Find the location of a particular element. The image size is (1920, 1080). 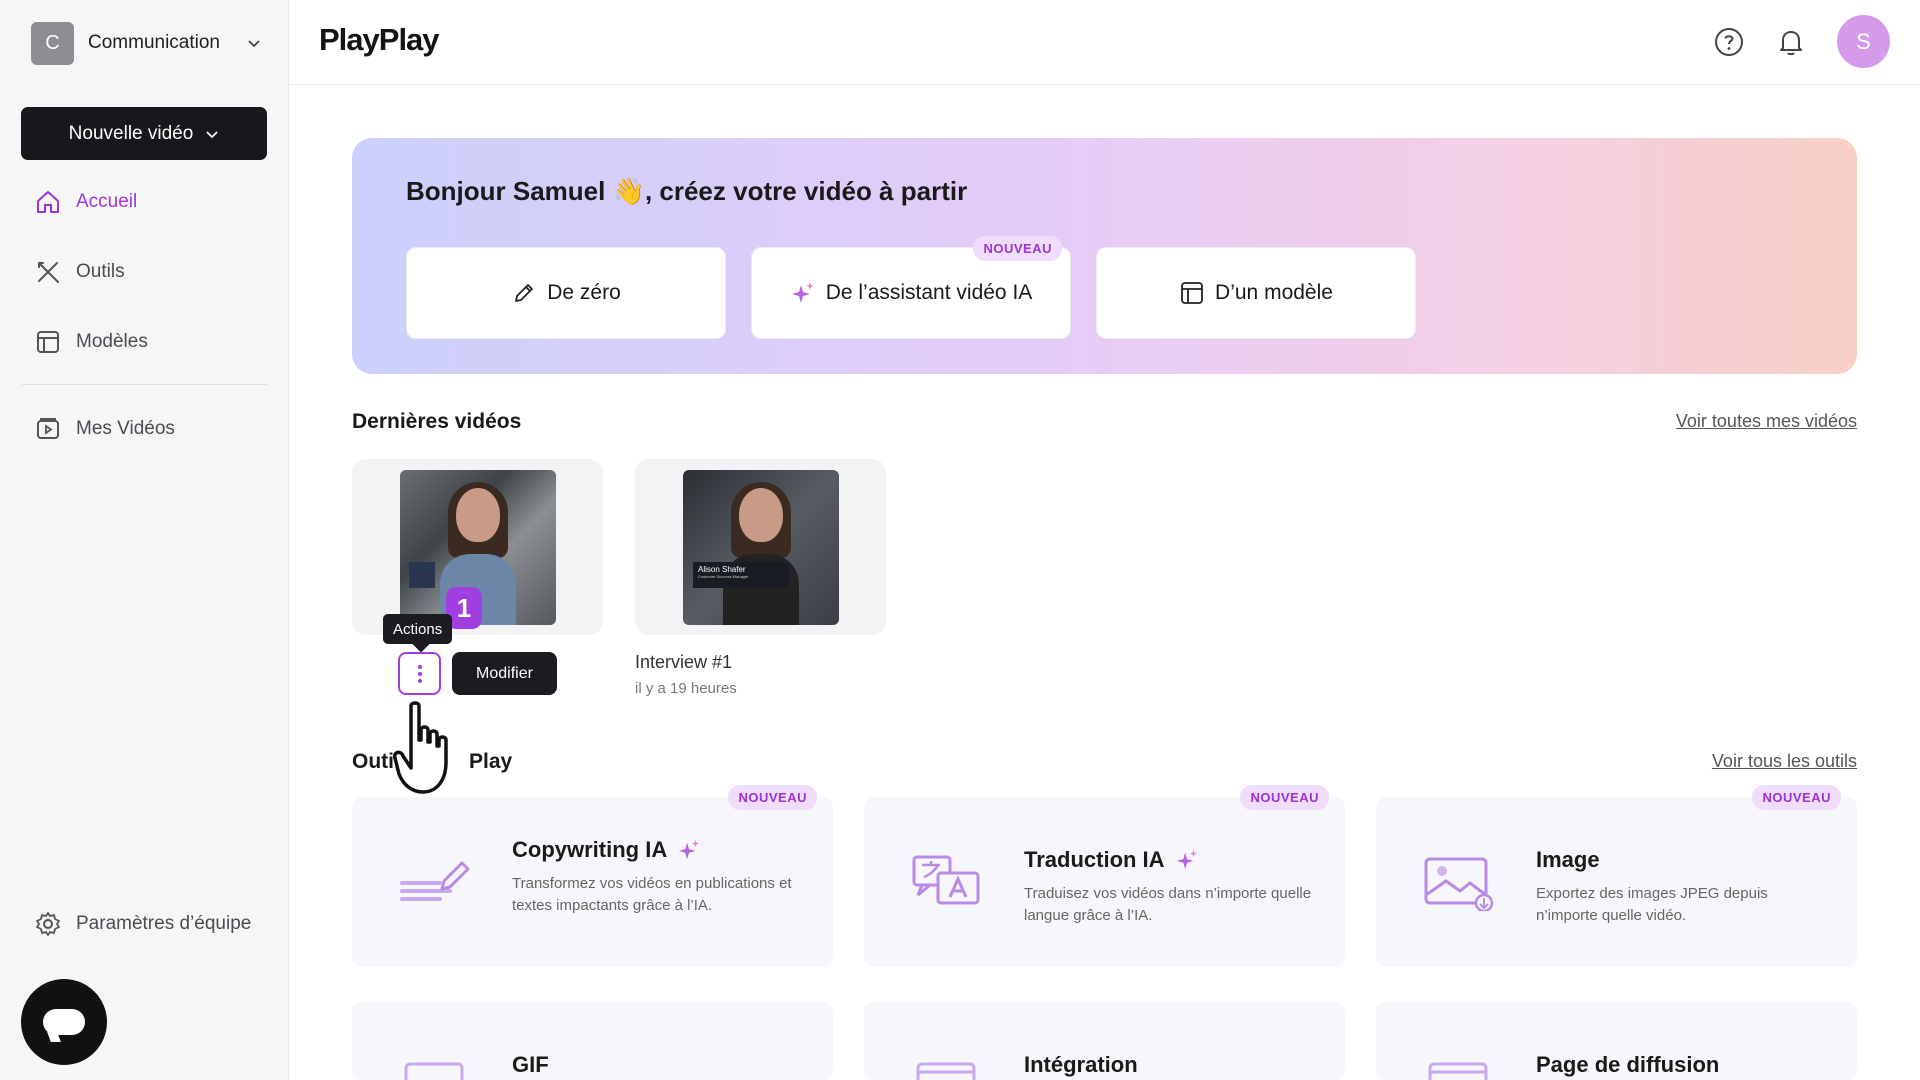

person-image is located at coordinates (761, 553).